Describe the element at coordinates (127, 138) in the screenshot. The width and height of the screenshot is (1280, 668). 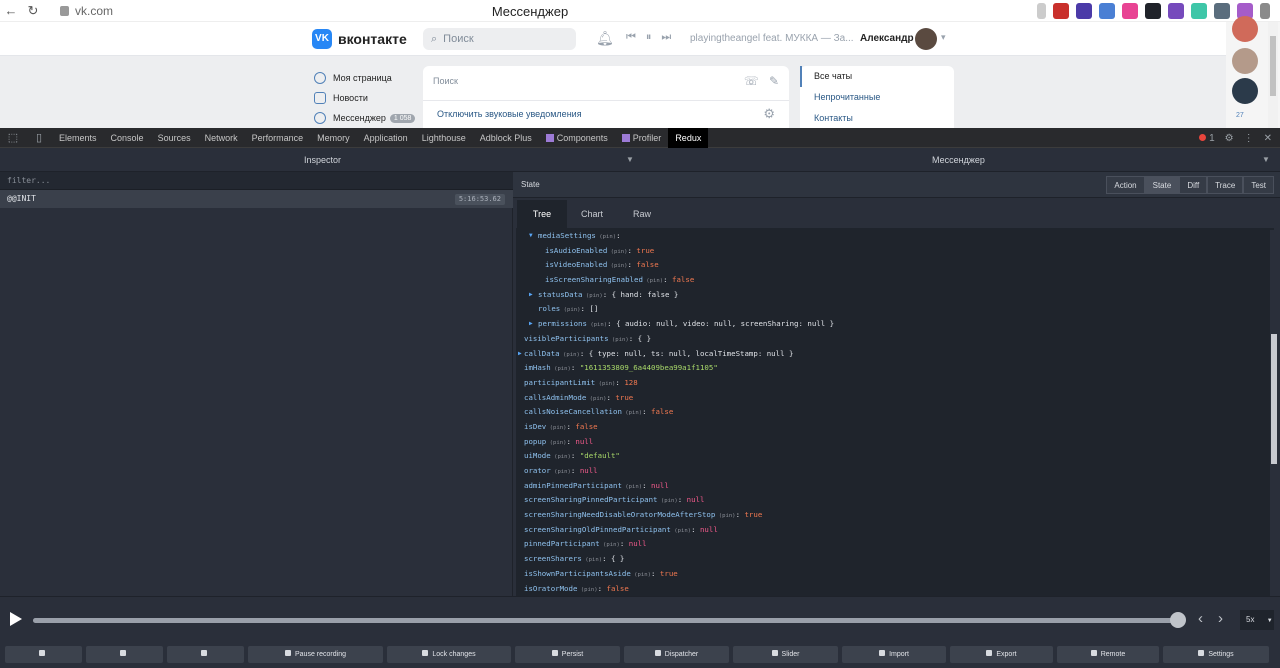
I see `tab-console: Console` at that location.